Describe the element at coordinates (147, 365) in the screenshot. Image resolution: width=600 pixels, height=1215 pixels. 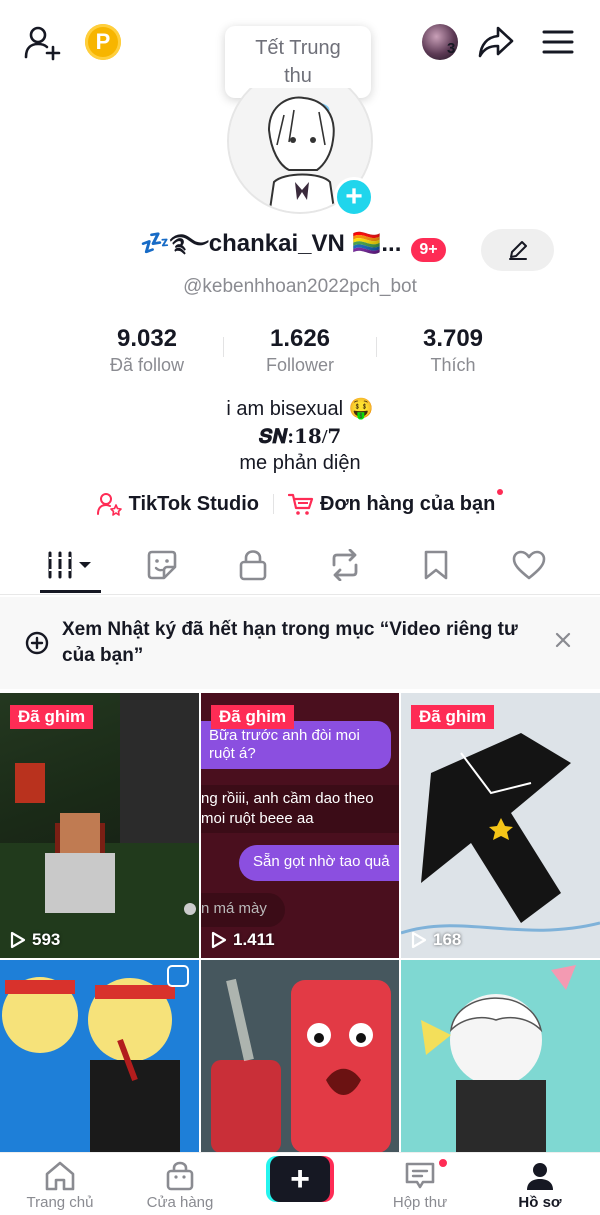
I see `stat-label: Đã follow` at that location.